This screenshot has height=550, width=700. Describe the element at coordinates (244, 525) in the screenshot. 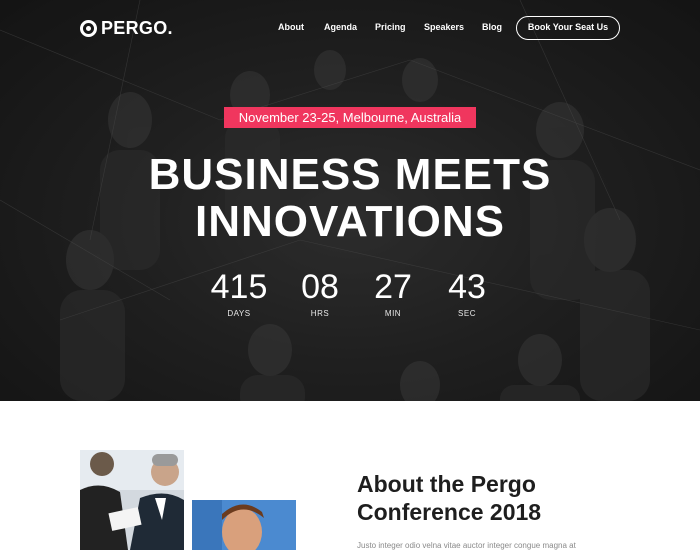

I see `about-photo-speaker` at that location.